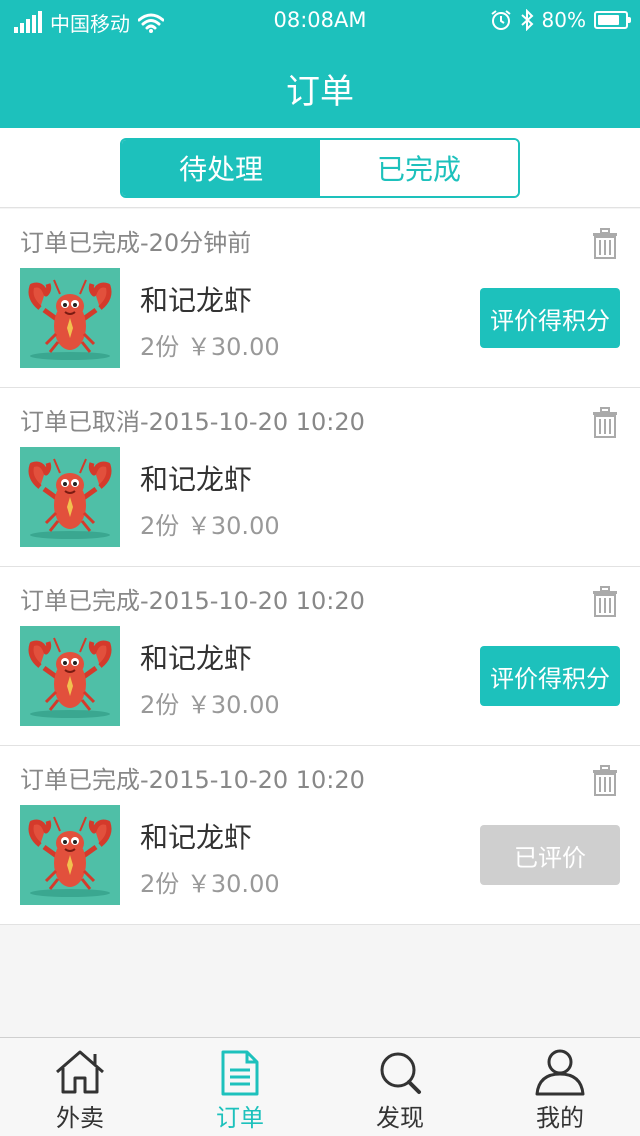  I want to click on tab-label: 发现, so click(400, 1118).